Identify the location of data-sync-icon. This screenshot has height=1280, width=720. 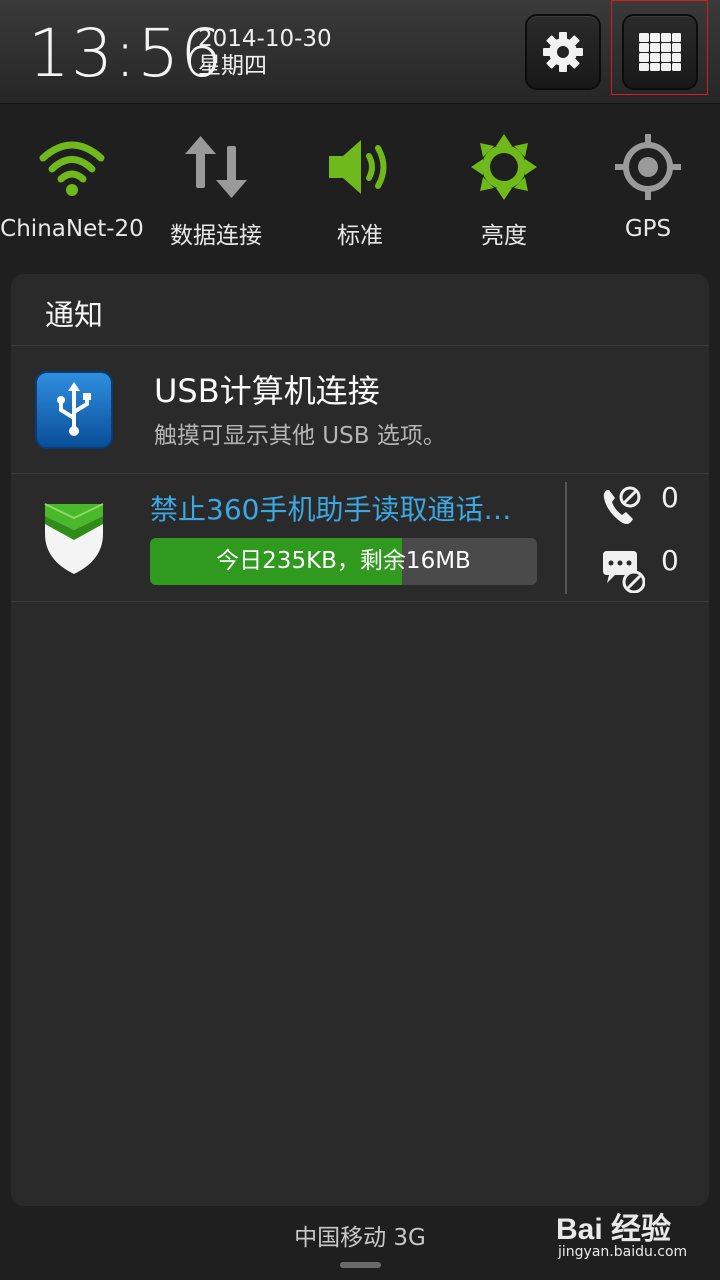
(216, 167).